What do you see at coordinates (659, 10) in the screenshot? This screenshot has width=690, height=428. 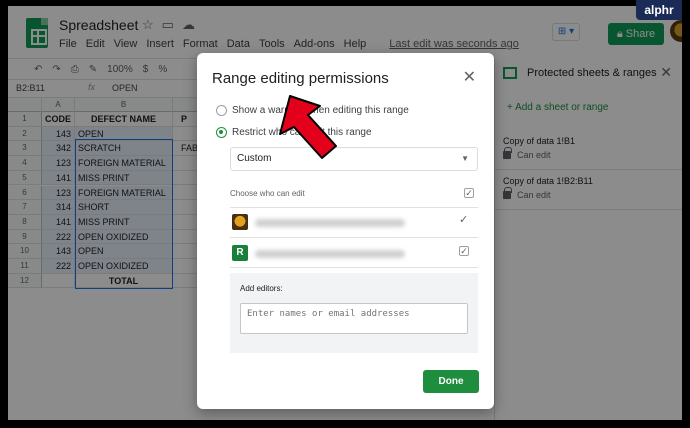 I see `alphr-watermark: alphr` at bounding box center [659, 10].